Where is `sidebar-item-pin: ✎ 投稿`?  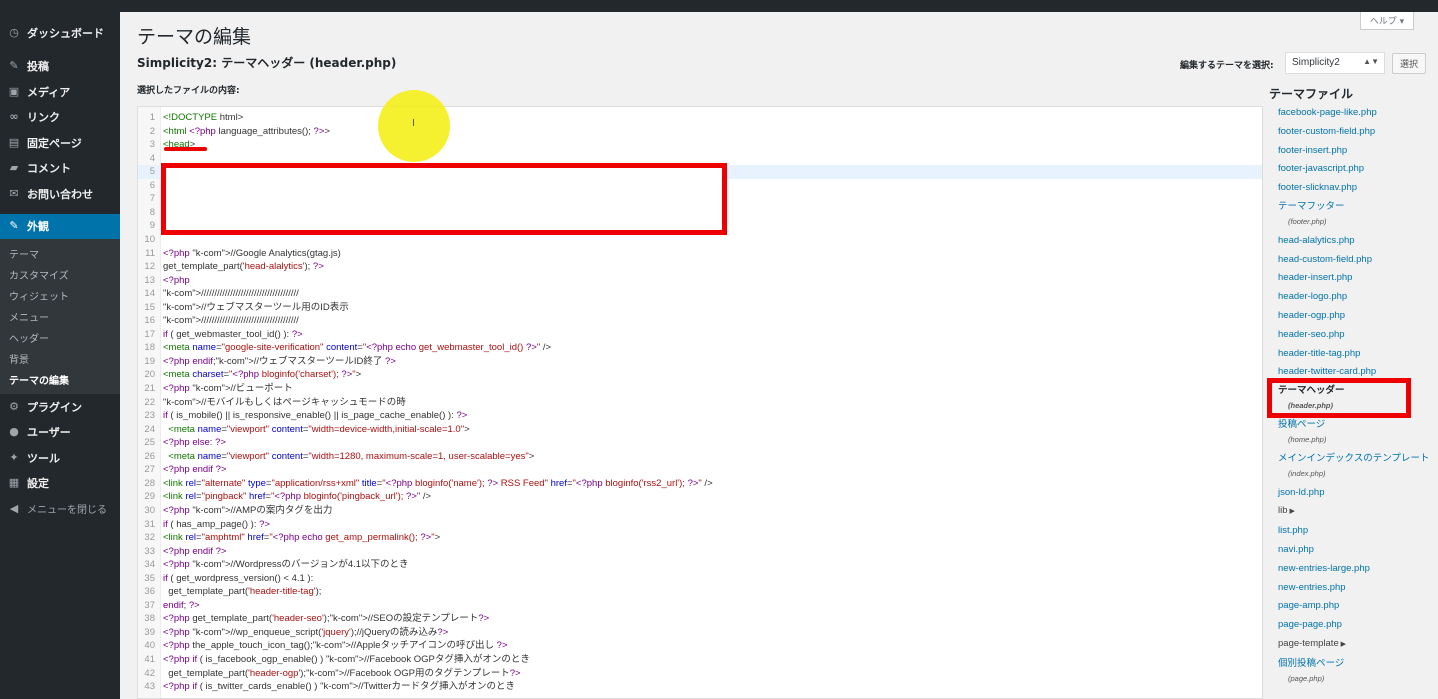 sidebar-item-pin: ✎ 投稿 is located at coordinates (60, 67).